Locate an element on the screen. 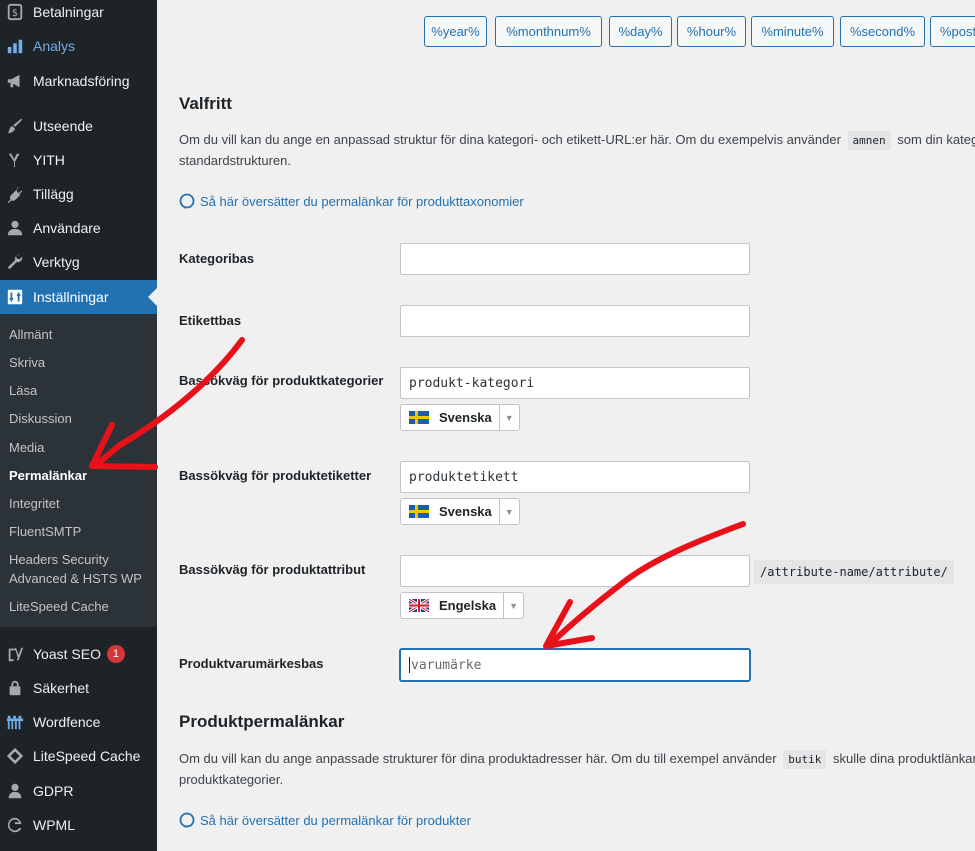 The height and width of the screenshot is (851, 975). menu-wpml: WPML is located at coordinates (78, 825).